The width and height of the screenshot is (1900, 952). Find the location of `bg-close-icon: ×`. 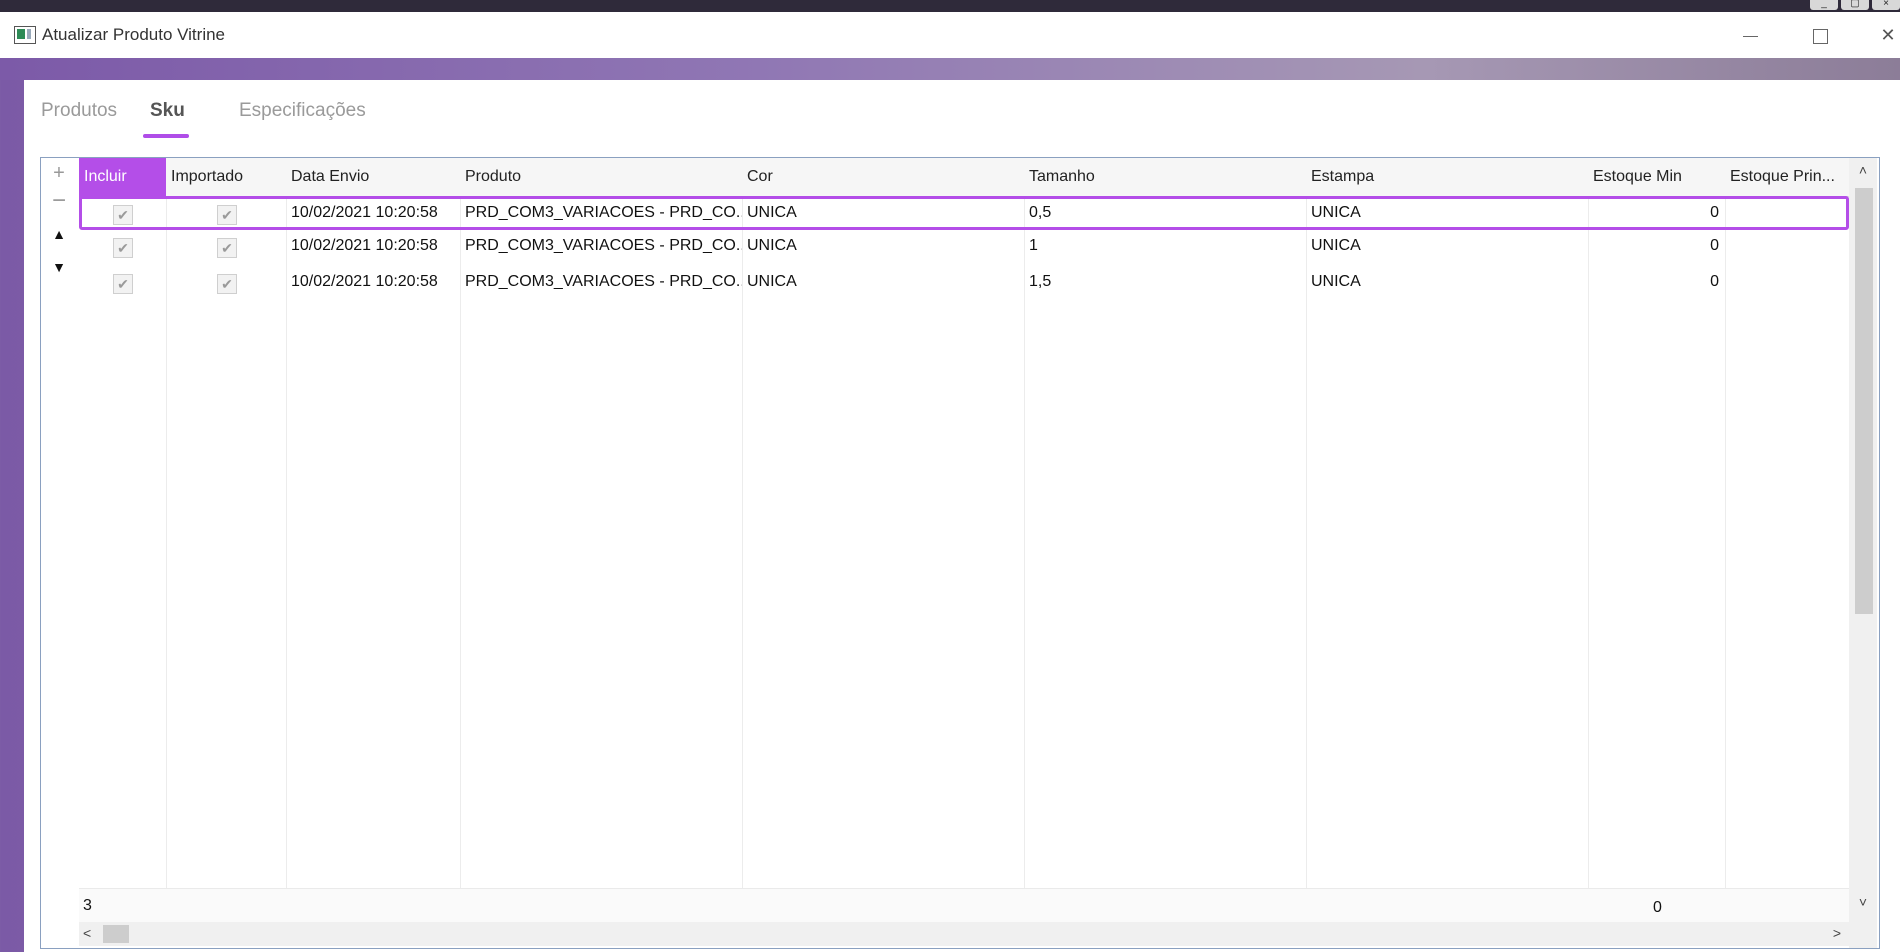

bg-close-icon: × is located at coordinates (1886, 5).